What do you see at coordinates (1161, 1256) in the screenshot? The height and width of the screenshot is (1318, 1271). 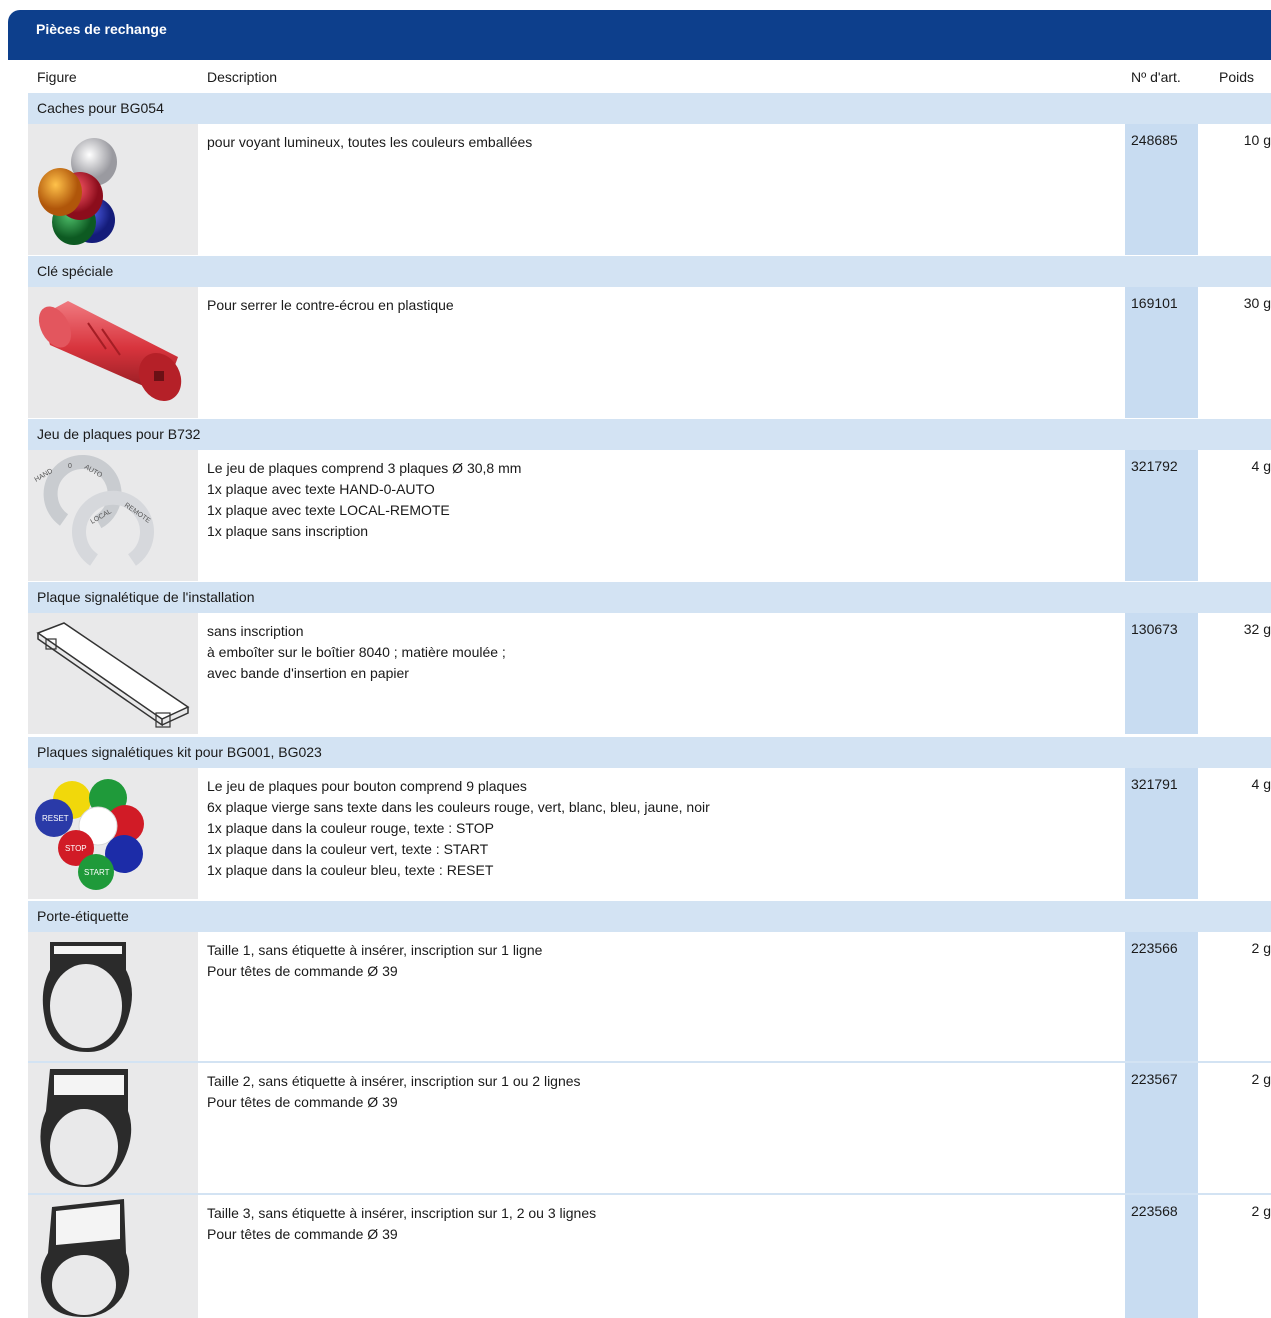 I see `article-number-cell: 223568` at bounding box center [1161, 1256].